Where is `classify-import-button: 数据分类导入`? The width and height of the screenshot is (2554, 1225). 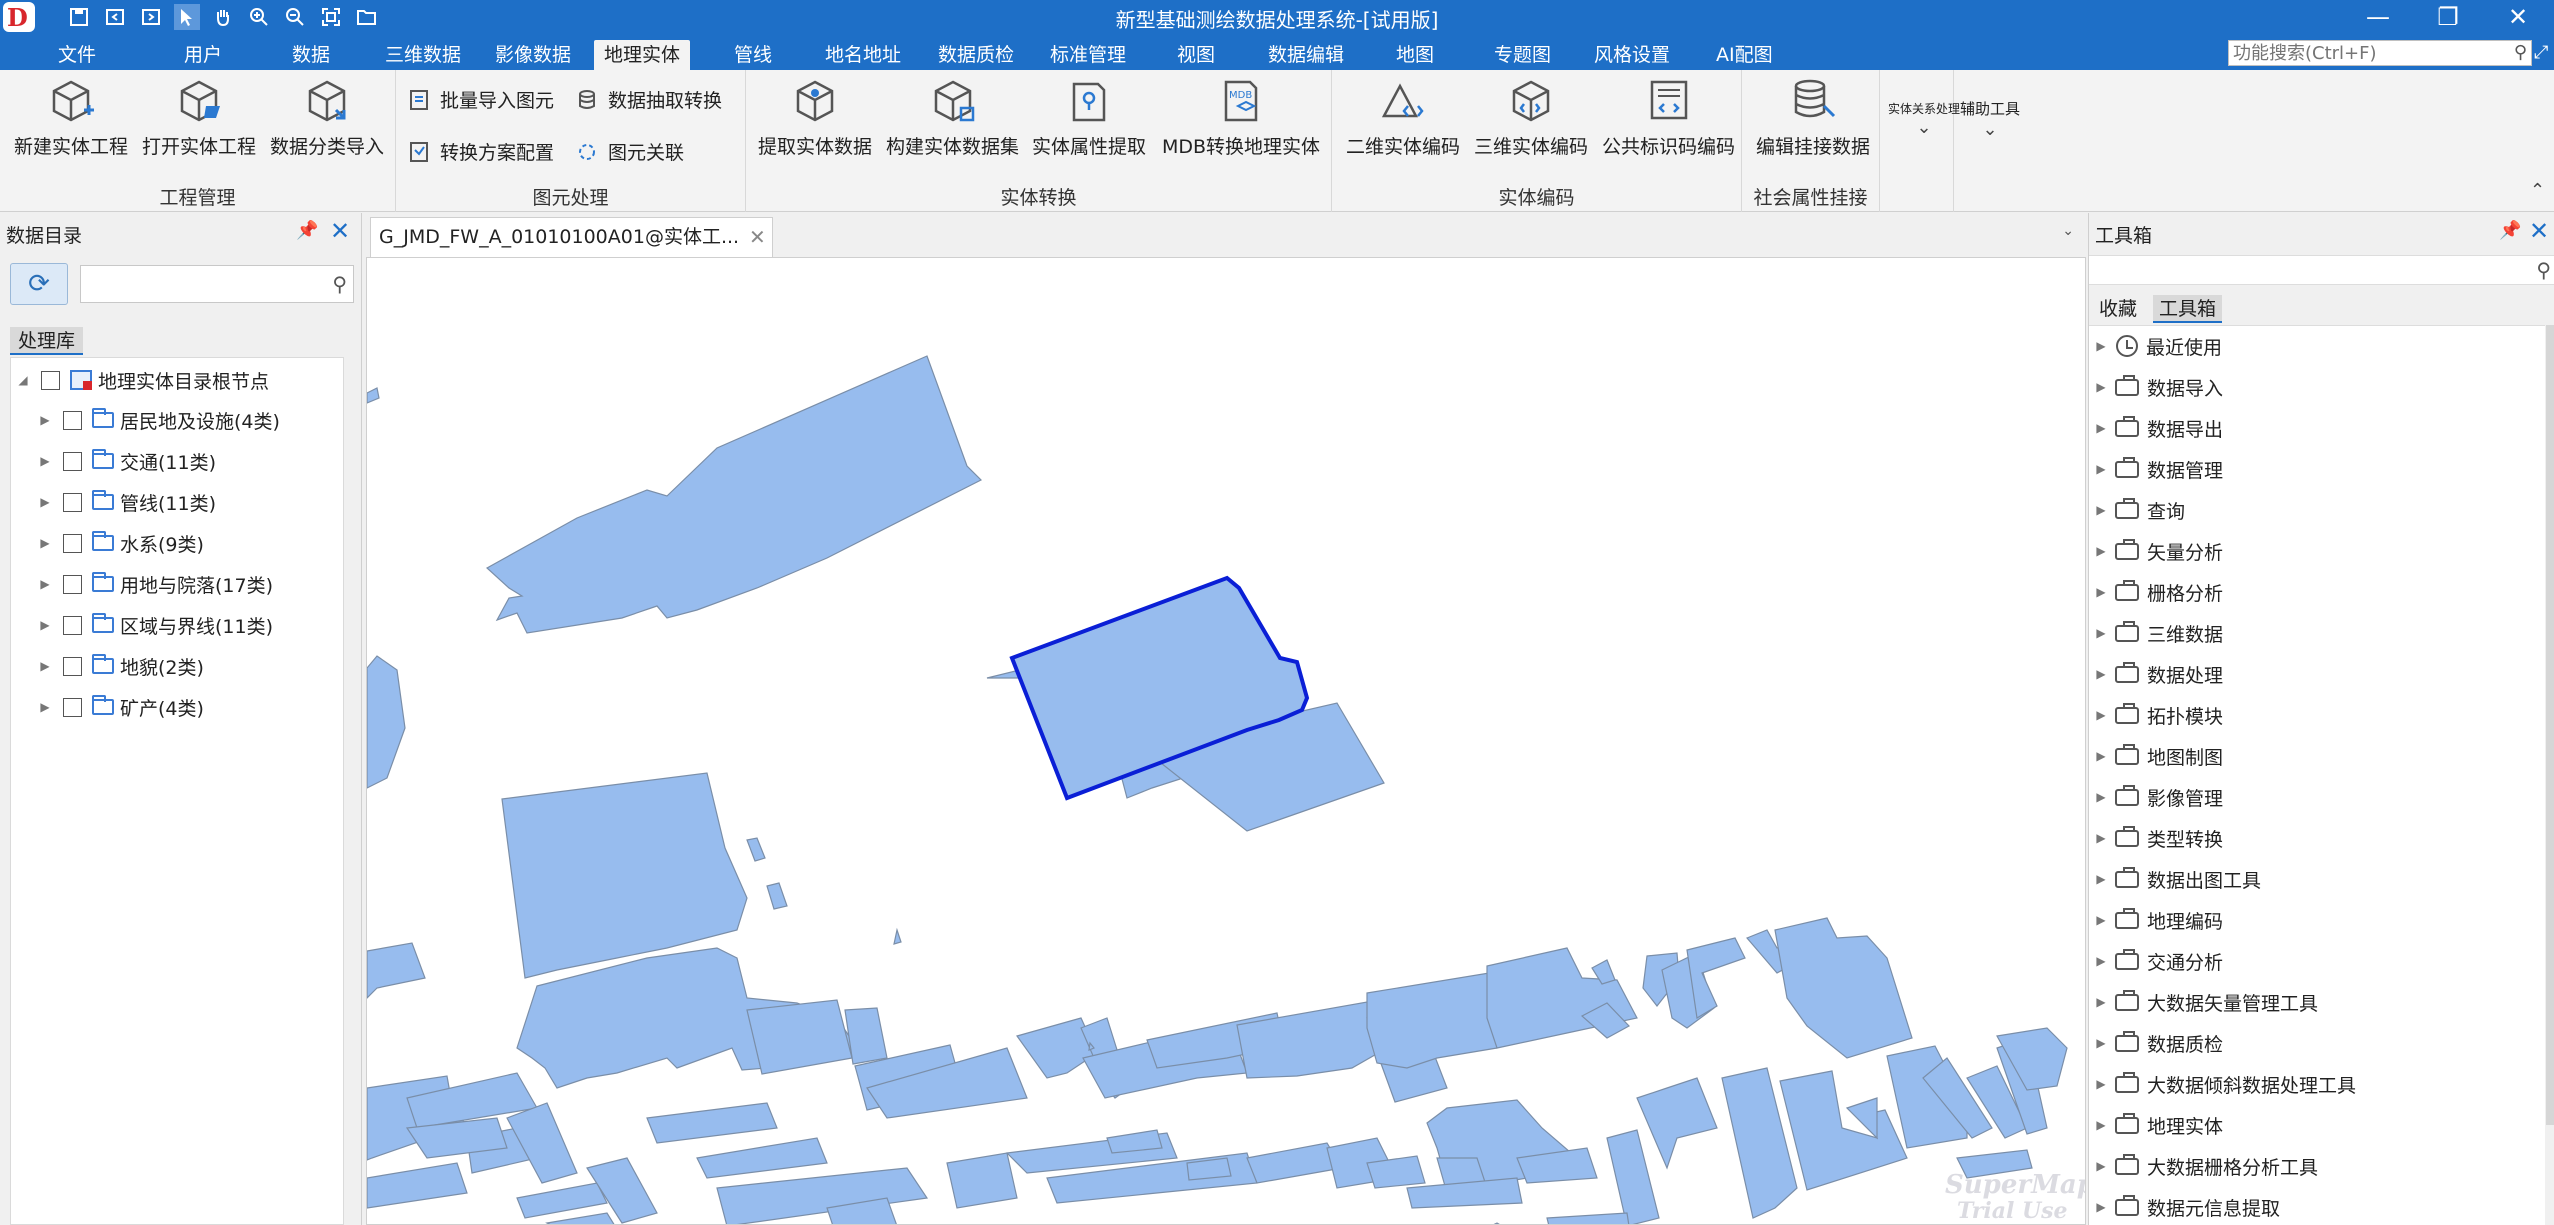 classify-import-button: 数据分类导入 is located at coordinates (327, 117).